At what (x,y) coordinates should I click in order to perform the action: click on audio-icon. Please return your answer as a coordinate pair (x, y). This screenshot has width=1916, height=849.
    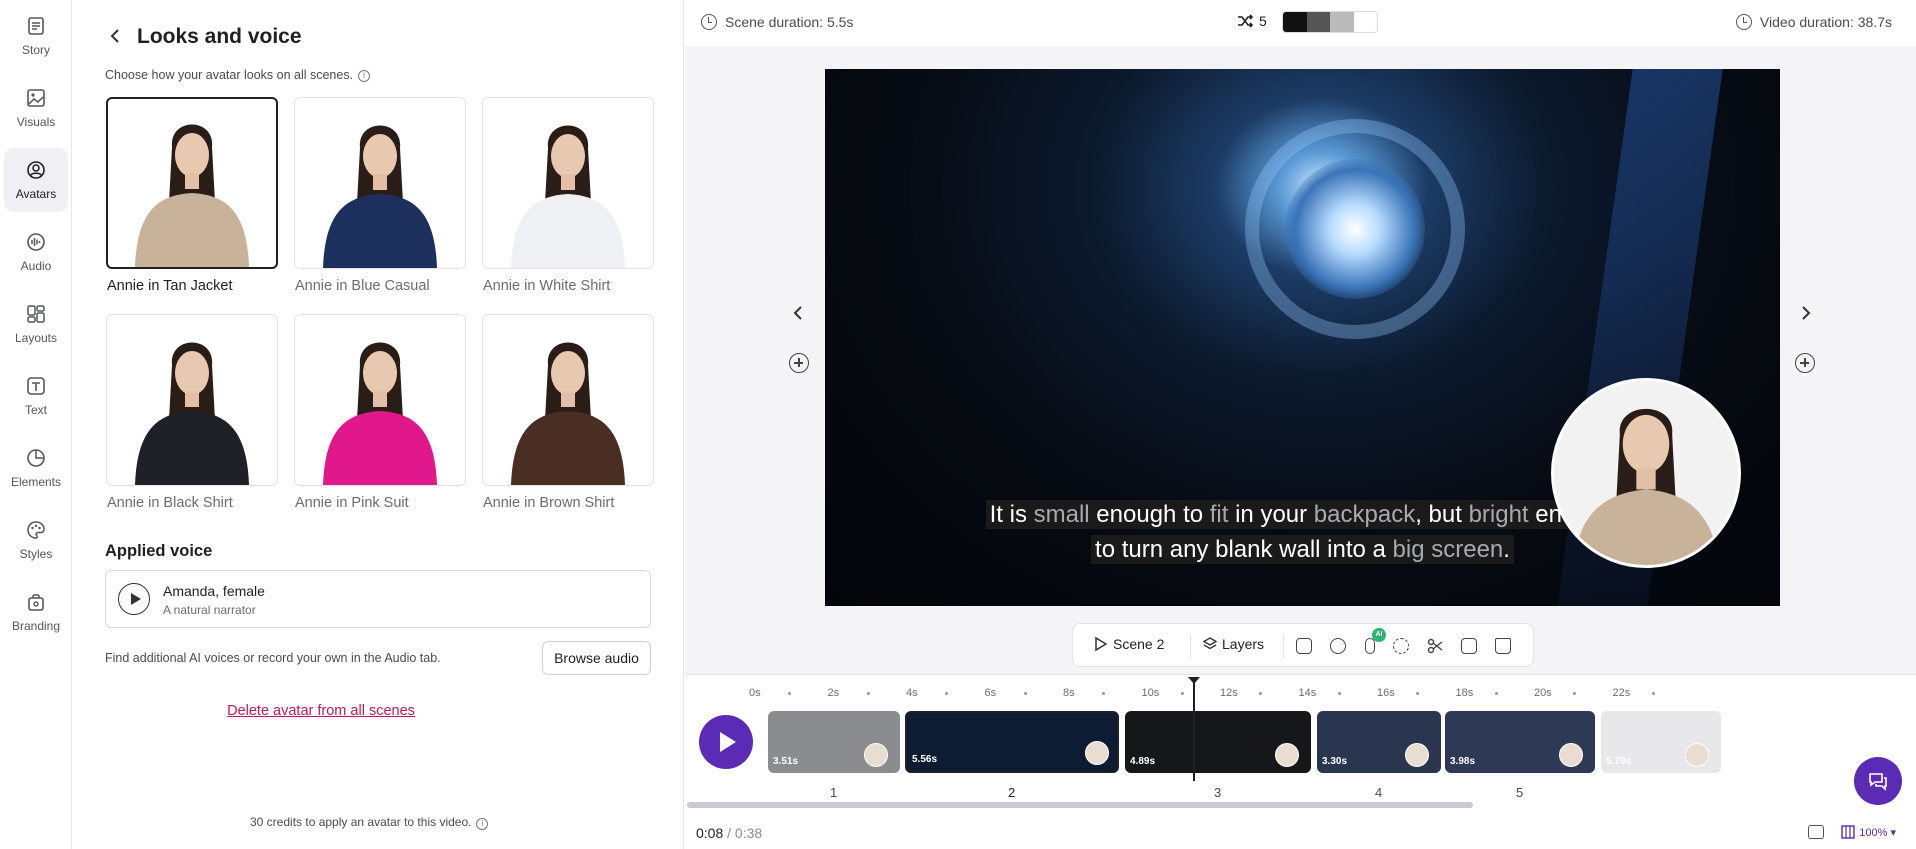
    Looking at the image, I should click on (36, 242).